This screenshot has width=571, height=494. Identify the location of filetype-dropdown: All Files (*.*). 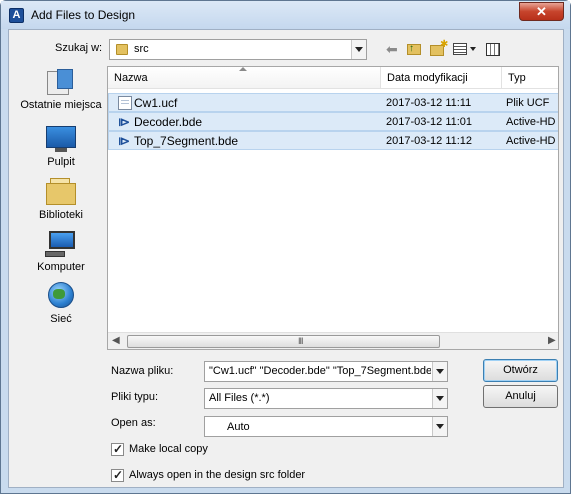
(326, 398).